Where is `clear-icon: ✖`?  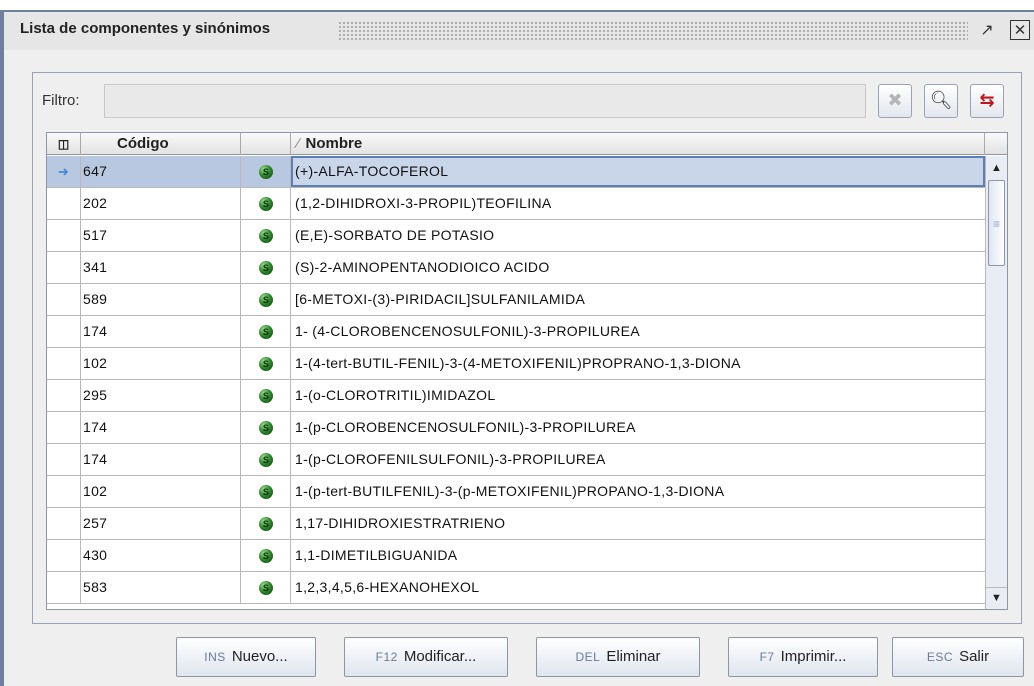
clear-icon: ✖ is located at coordinates (895, 100).